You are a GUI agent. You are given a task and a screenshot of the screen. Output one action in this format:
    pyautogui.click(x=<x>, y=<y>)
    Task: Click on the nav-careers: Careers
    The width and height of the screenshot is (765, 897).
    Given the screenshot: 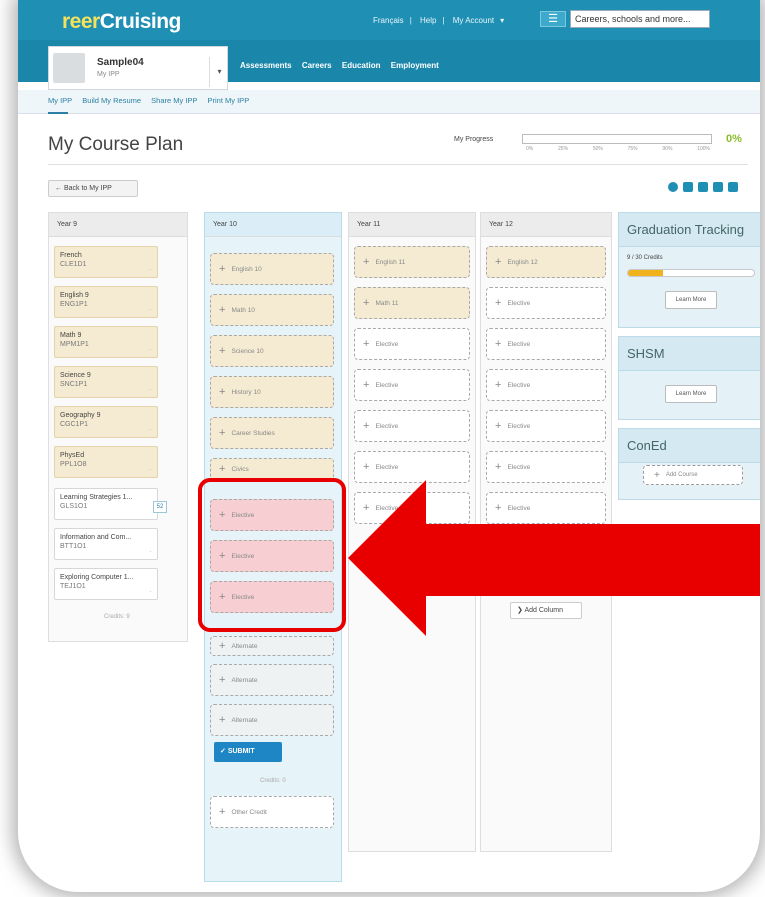 What is the action you would take?
    pyautogui.click(x=317, y=65)
    